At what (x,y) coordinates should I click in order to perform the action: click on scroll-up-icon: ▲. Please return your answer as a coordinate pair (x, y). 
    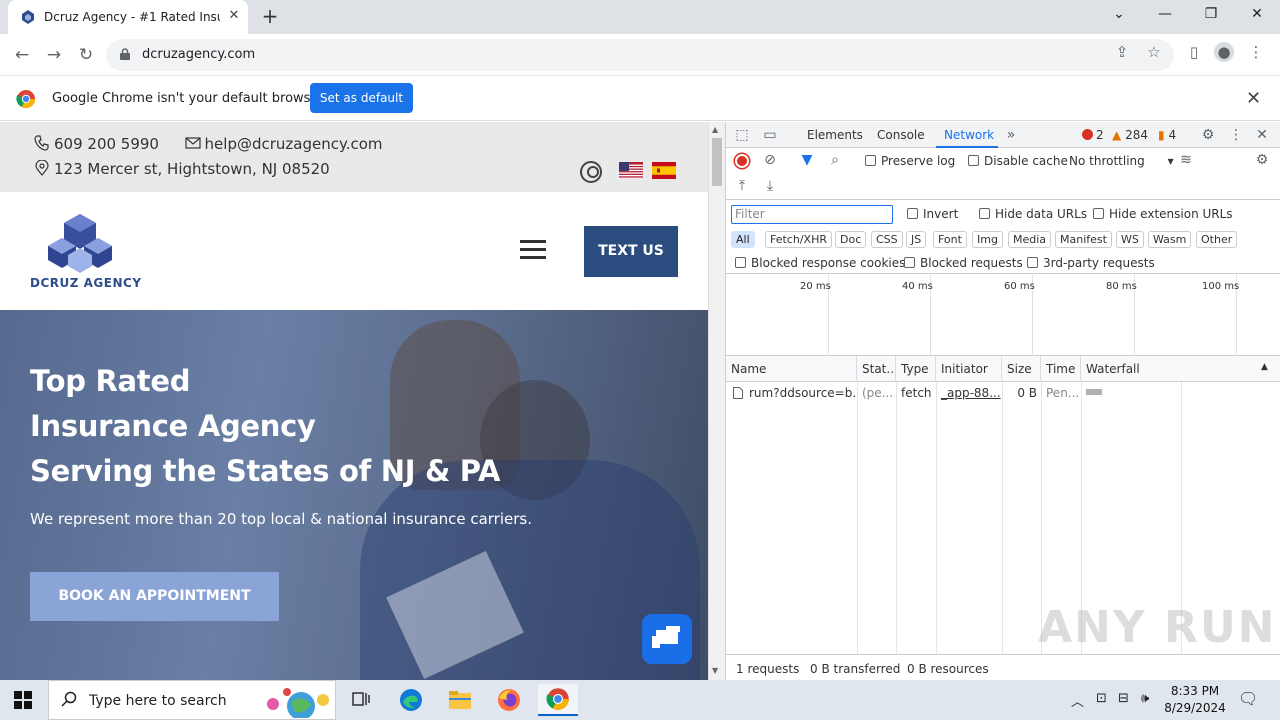
    Looking at the image, I should click on (715, 129).